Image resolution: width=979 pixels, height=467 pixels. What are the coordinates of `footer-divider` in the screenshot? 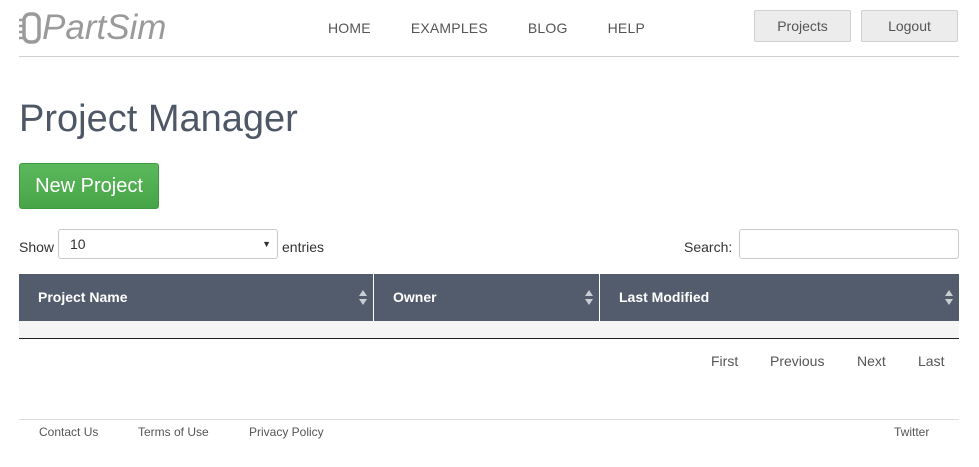 It's located at (489, 419).